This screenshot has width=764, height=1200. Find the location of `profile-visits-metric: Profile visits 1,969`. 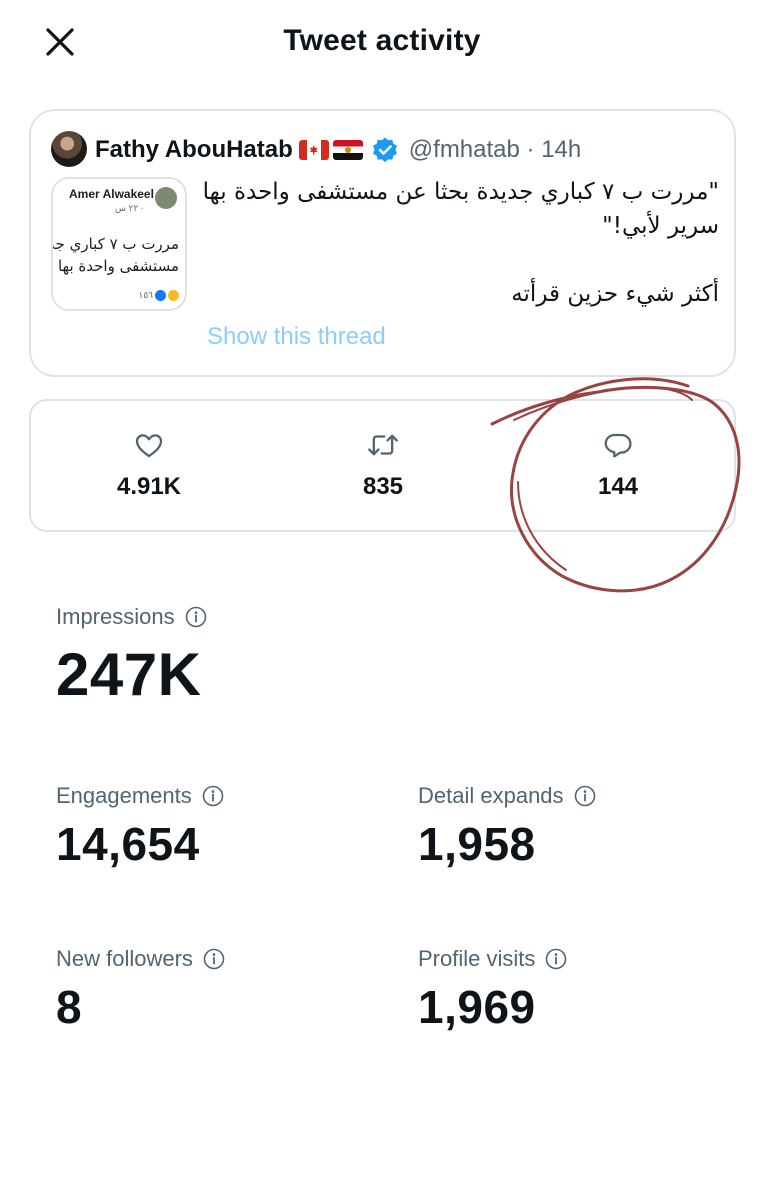

profile-visits-metric: Profile visits 1,969 is located at coordinates (492, 990).